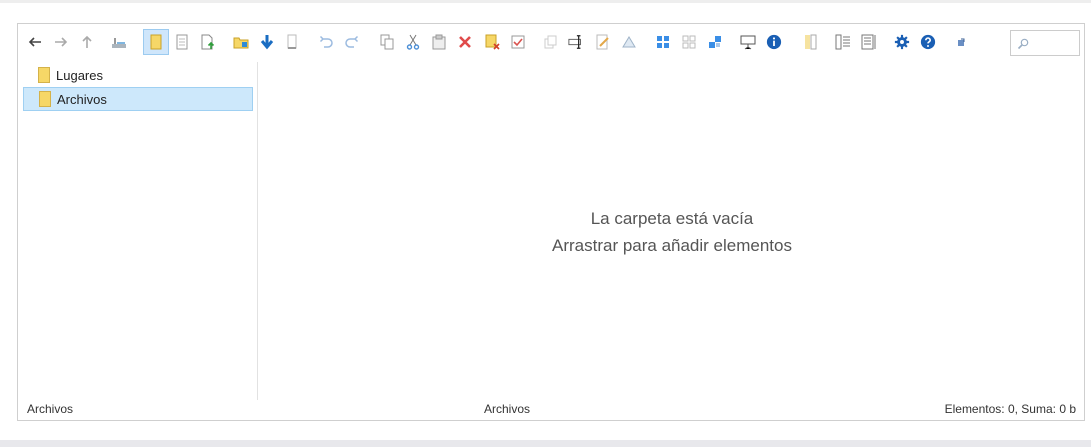 This screenshot has width=1091, height=447. Describe the element at coordinates (326, 42) in the screenshot. I see `undo-icon` at that location.